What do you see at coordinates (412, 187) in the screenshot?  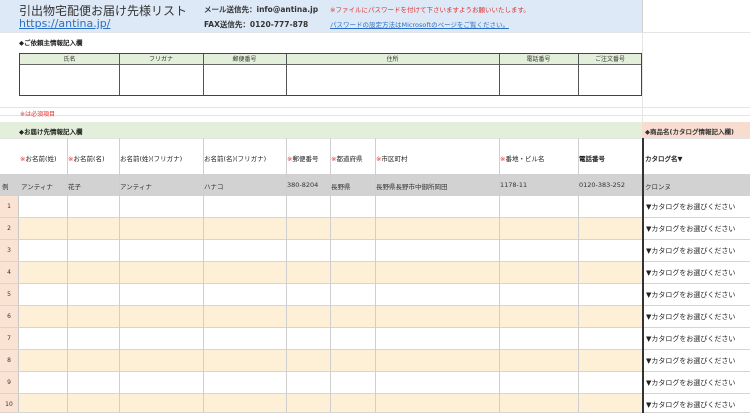 I see `example-cell: 長野県長野市中御所岡田` at bounding box center [412, 187].